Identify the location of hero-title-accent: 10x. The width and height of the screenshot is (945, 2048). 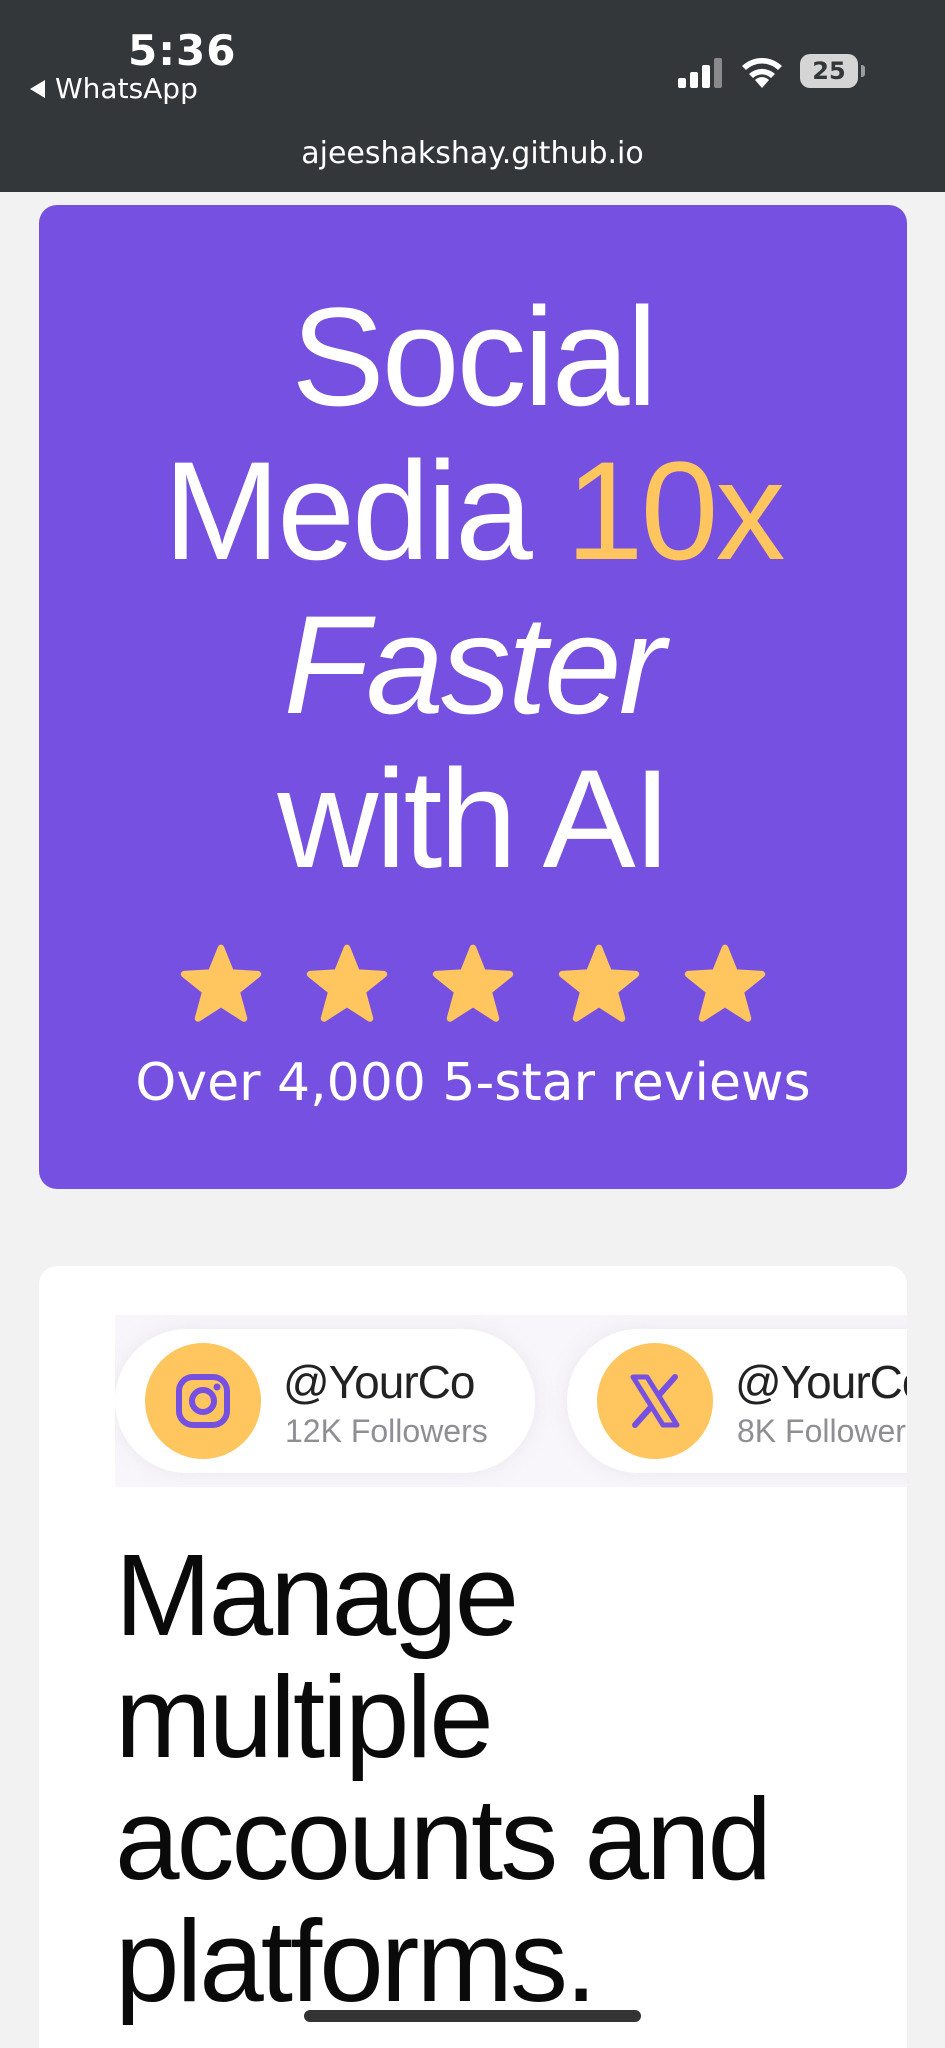
(675, 510).